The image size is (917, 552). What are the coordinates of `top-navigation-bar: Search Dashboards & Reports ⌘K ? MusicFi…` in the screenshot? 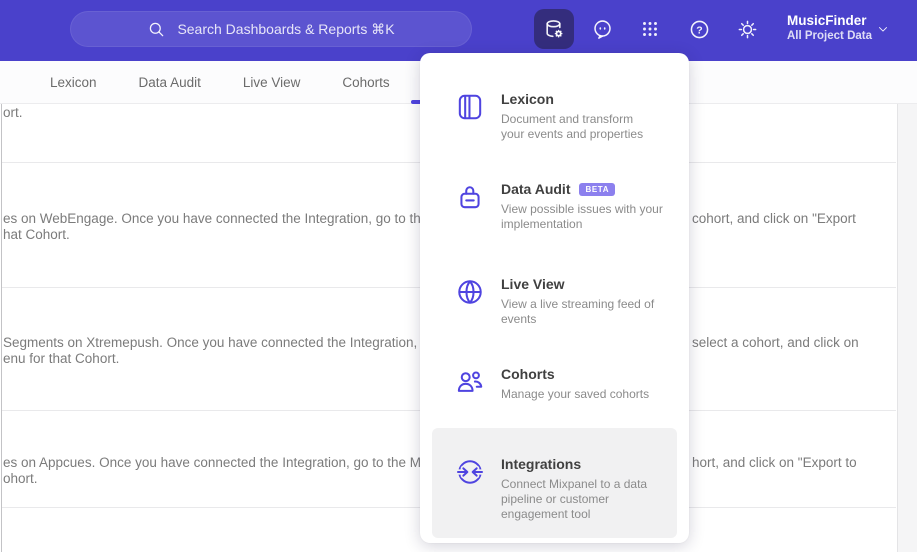 It's located at (458, 30).